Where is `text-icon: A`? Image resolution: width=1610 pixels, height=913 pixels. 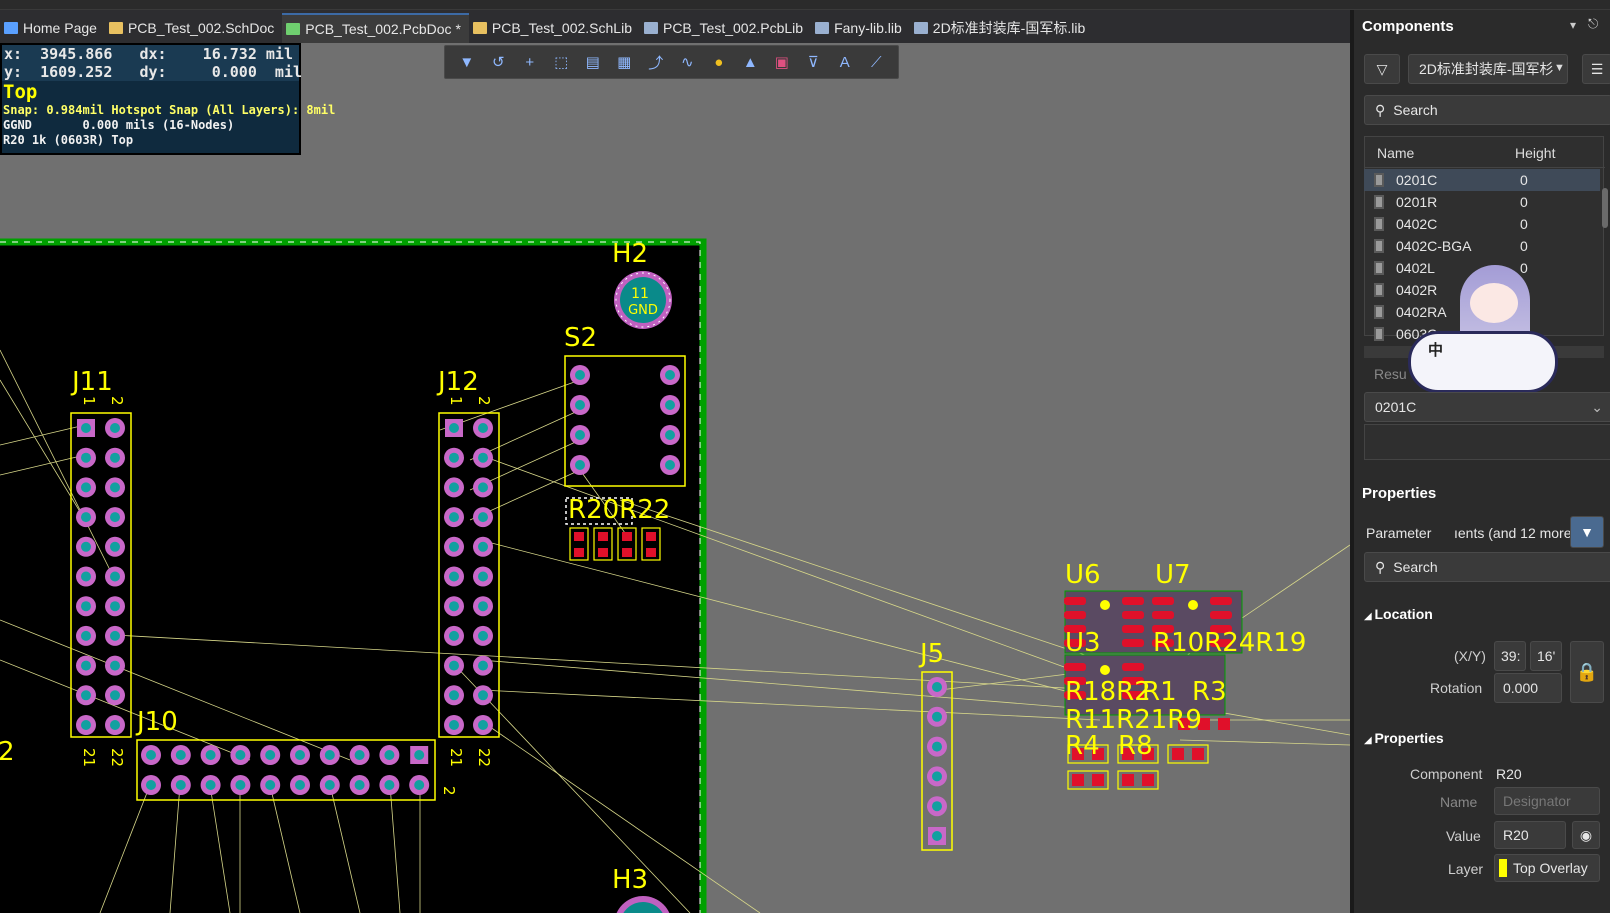
text-icon: A is located at coordinates (845, 62).